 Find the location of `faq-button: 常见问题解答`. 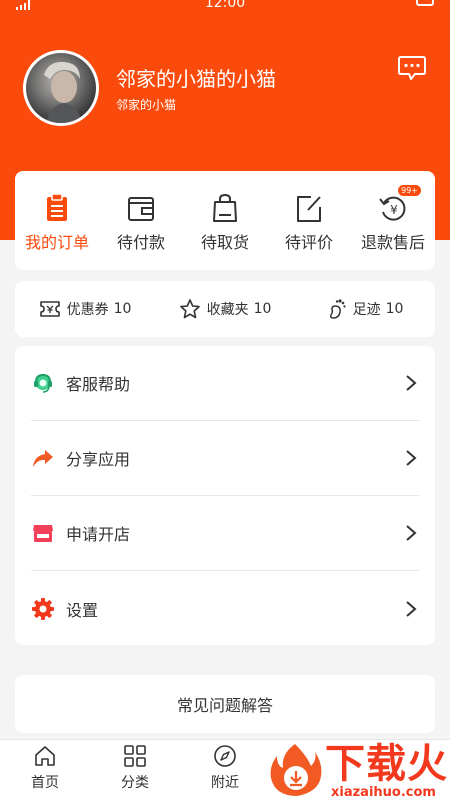

faq-button: 常见问题解答 is located at coordinates (225, 704).